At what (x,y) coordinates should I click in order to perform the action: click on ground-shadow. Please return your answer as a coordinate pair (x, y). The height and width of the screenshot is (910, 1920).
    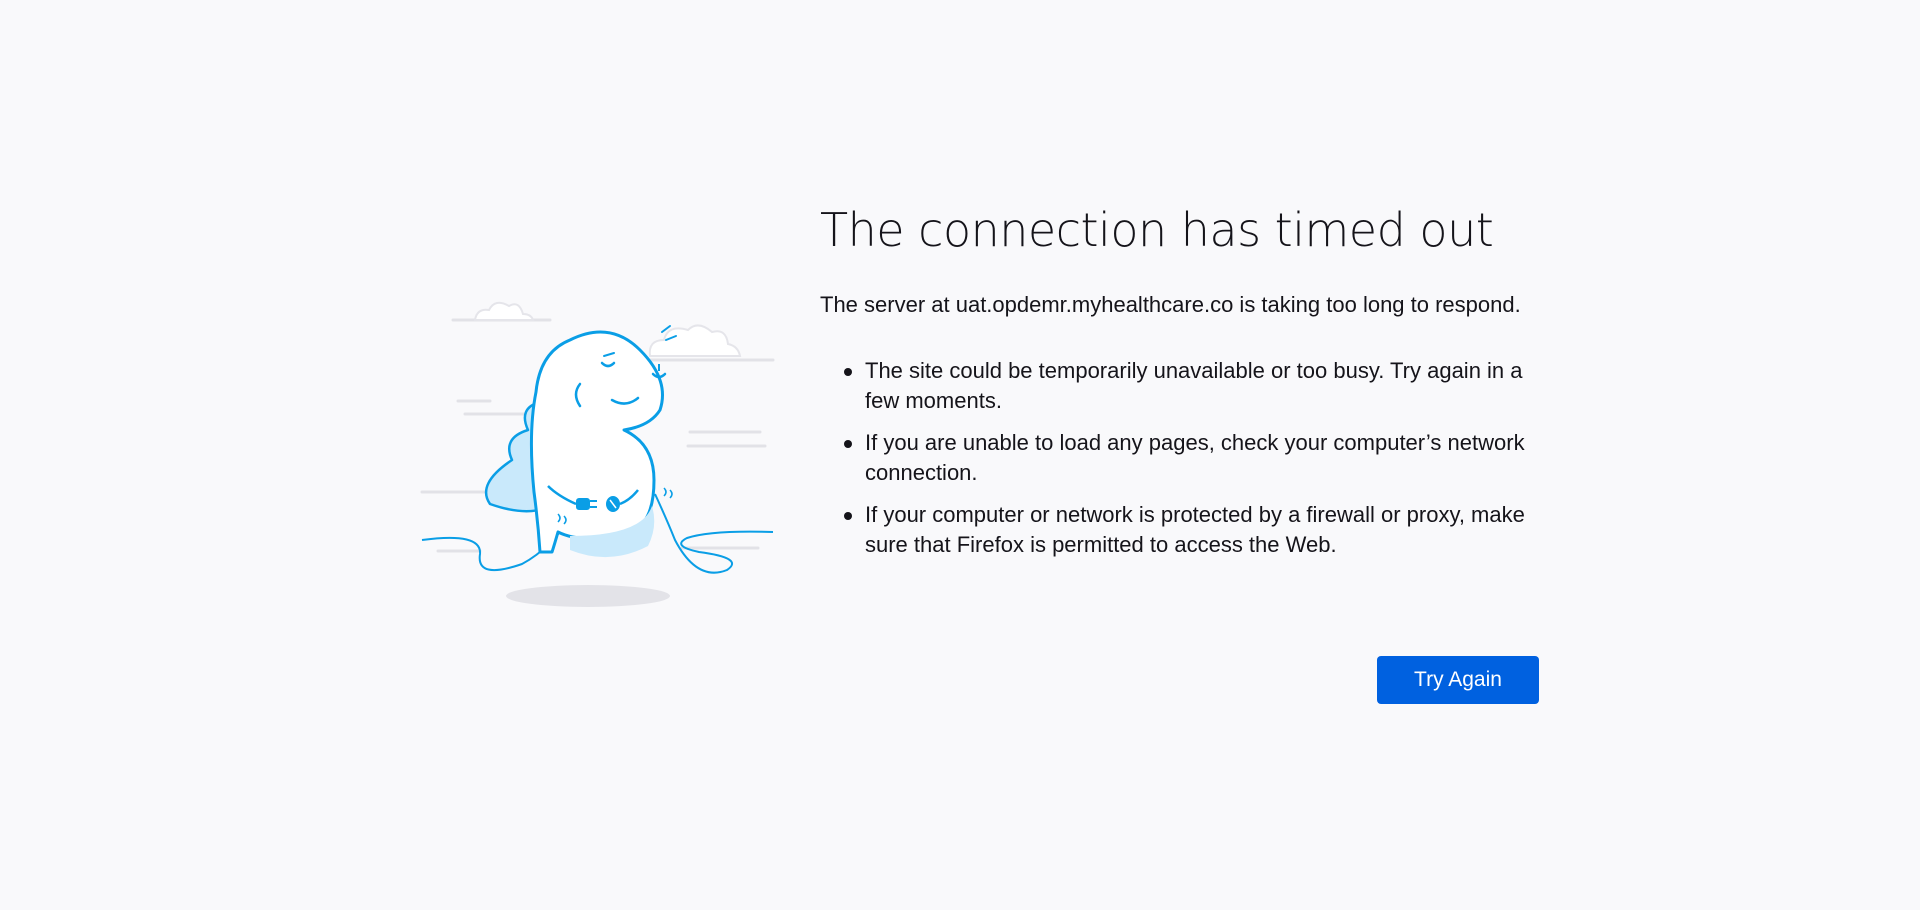
    Looking at the image, I should click on (588, 596).